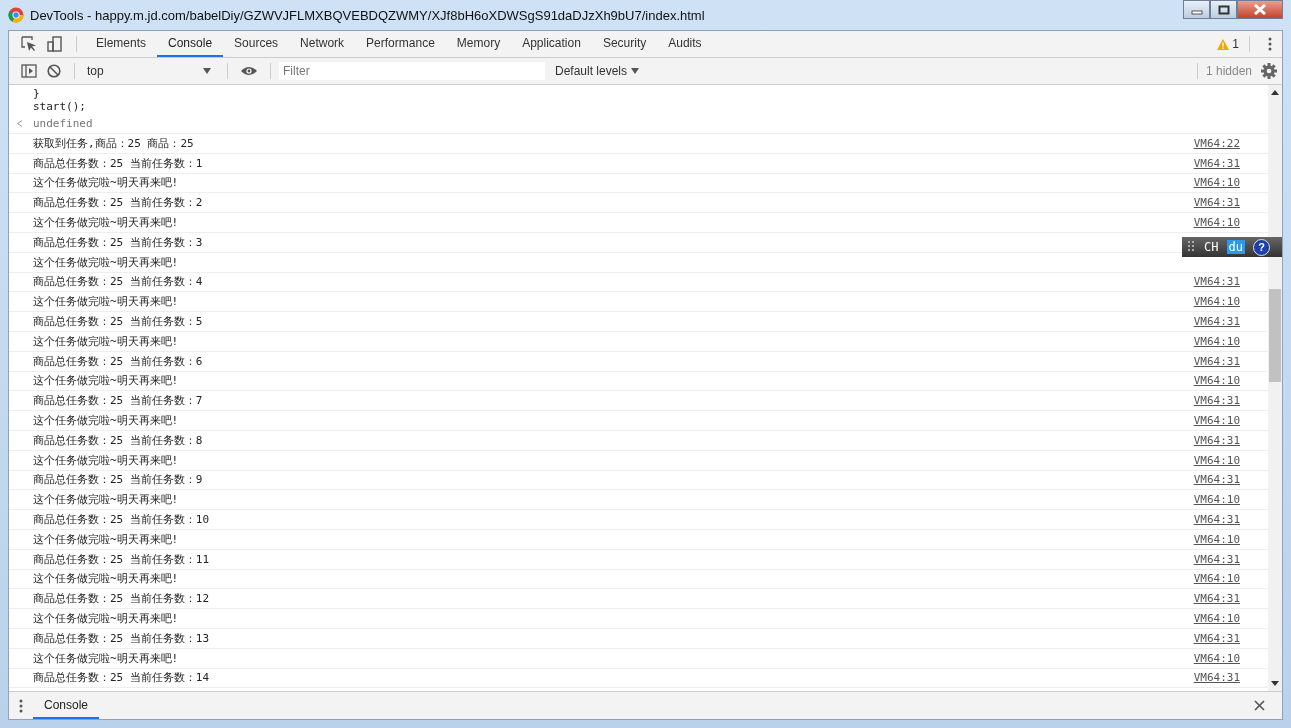 This screenshot has width=1291, height=728. What do you see at coordinates (1269, 71) in the screenshot?
I see `settings-icon` at bounding box center [1269, 71].